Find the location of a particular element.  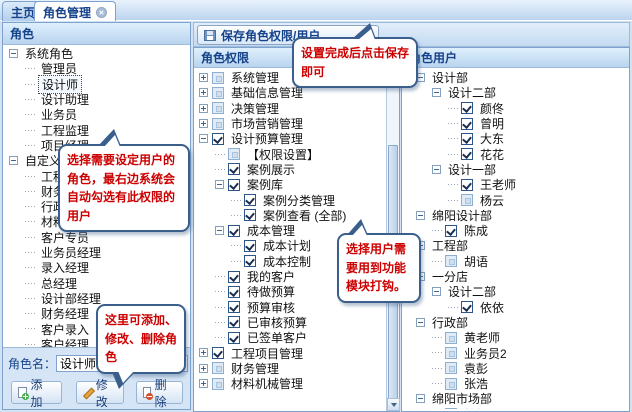

tree-item: 王老师 is located at coordinates (515, 184).